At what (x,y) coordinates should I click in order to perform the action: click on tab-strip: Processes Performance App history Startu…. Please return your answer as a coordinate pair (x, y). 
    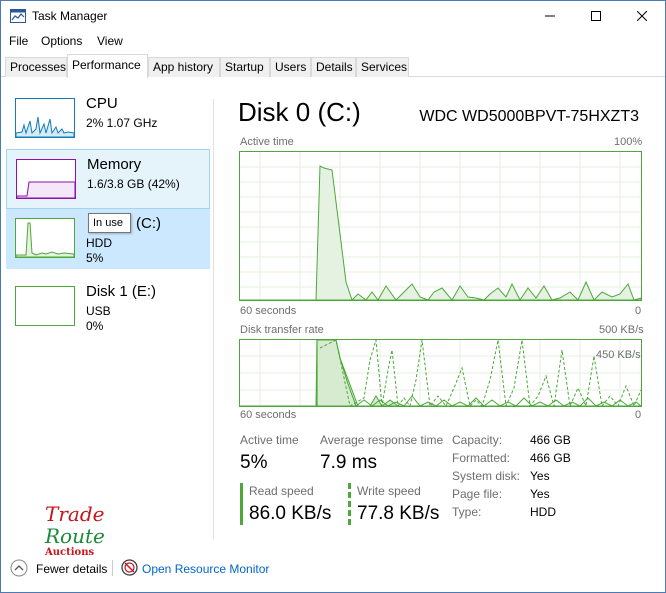
    Looking at the image, I should click on (333, 66).